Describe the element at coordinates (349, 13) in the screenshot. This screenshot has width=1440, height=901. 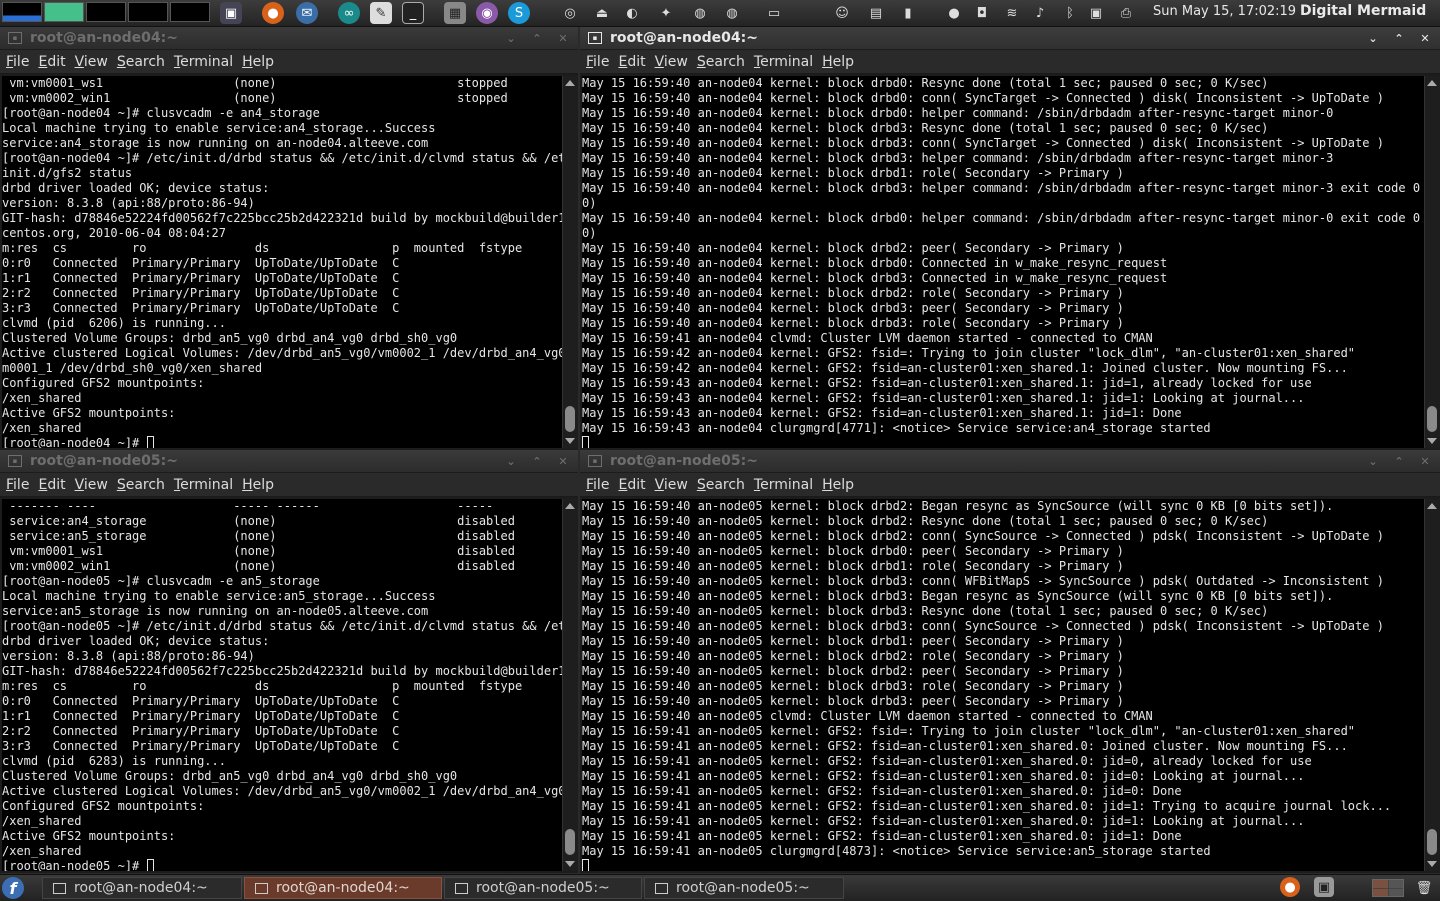
I see `arduino-icon: ∞` at that location.